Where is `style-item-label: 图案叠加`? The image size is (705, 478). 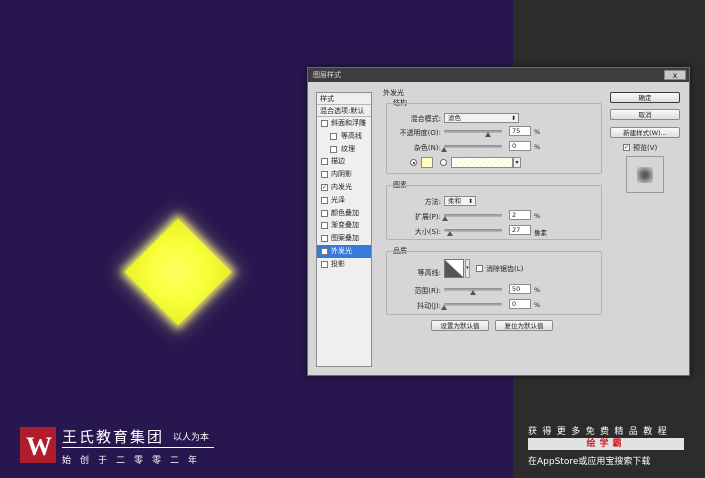
style-item-label: 图案叠加 is located at coordinates (345, 238).